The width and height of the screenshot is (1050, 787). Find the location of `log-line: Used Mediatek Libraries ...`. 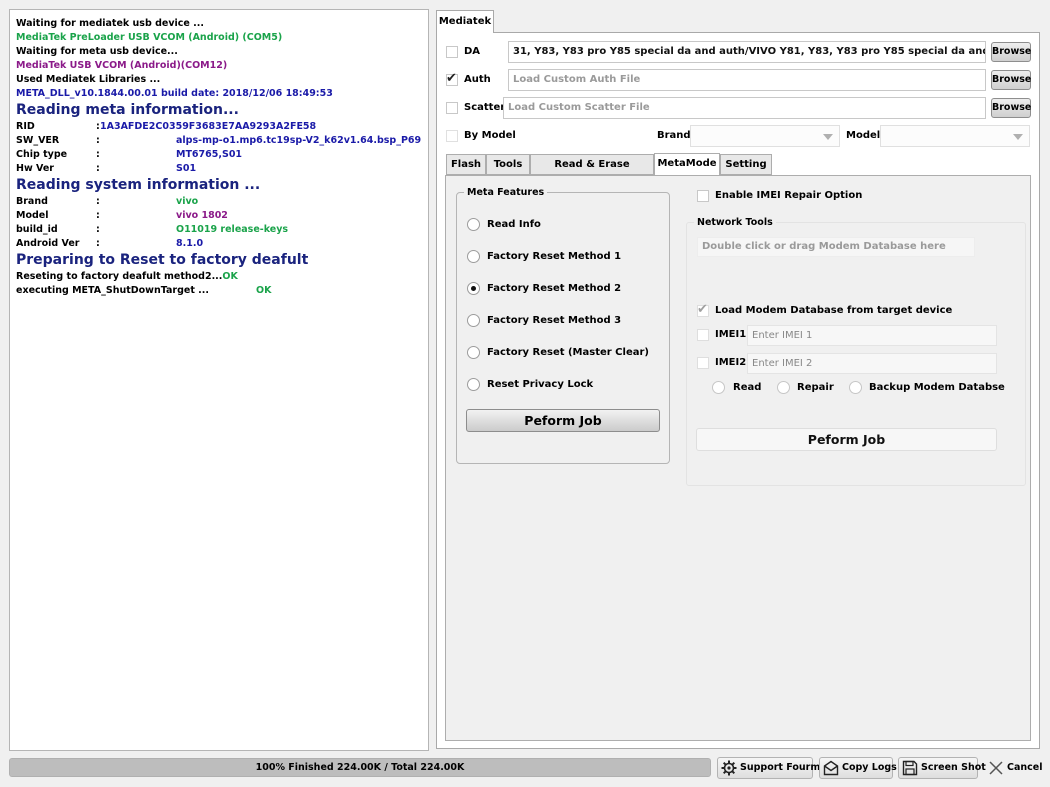

log-line: Used Mediatek Libraries ... is located at coordinates (88, 79).